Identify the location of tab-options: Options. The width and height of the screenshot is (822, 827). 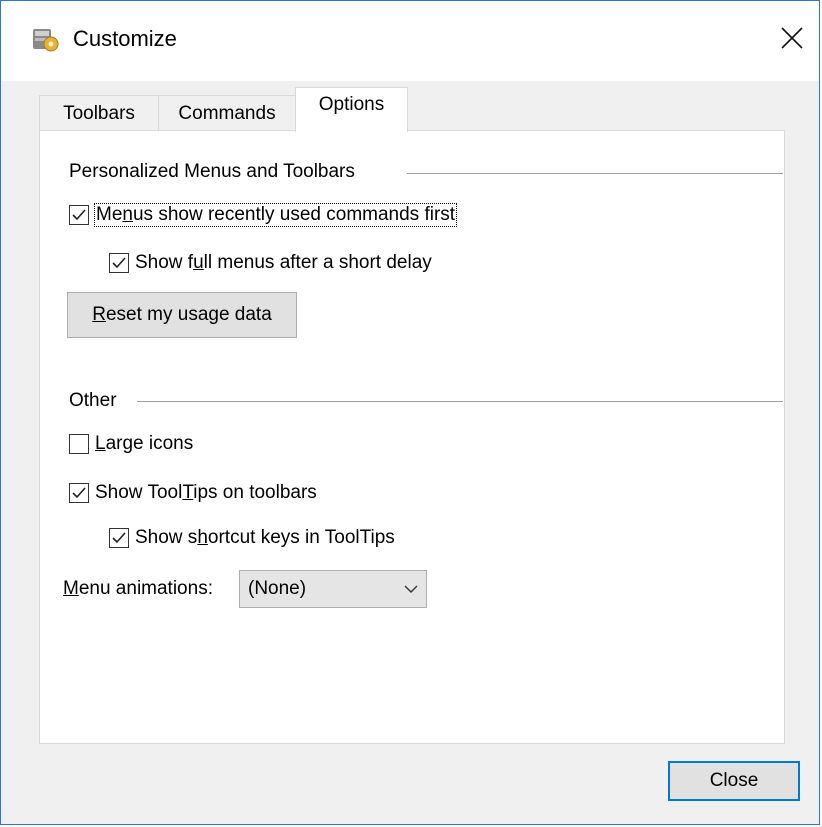
(351, 109).